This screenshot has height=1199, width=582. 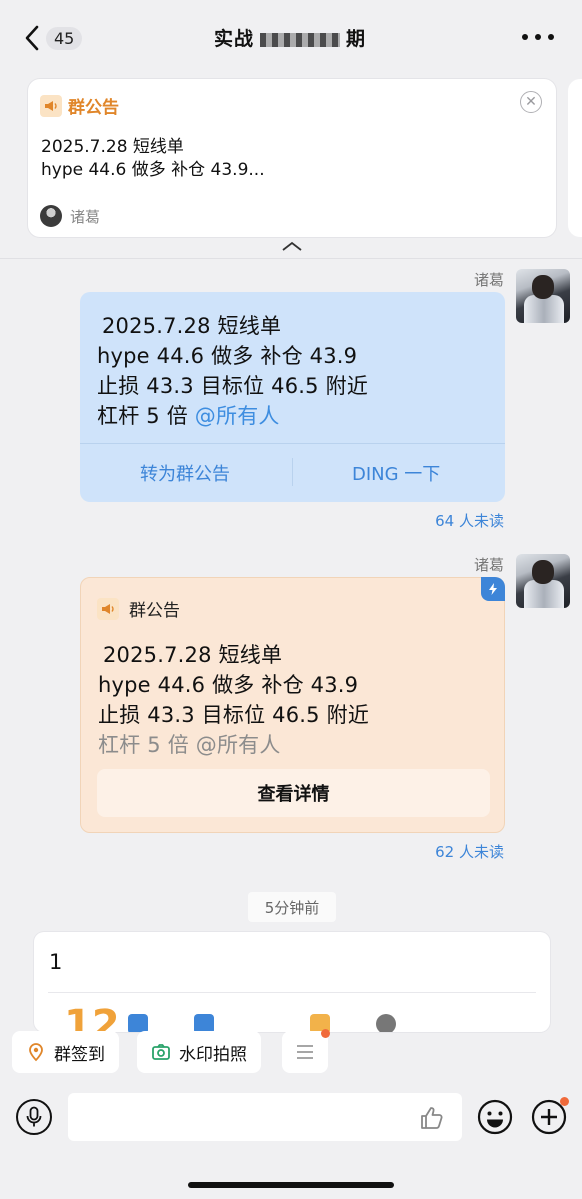 I want to click on watermark-photo-button: 水印拍照, so click(x=199, y=1052).